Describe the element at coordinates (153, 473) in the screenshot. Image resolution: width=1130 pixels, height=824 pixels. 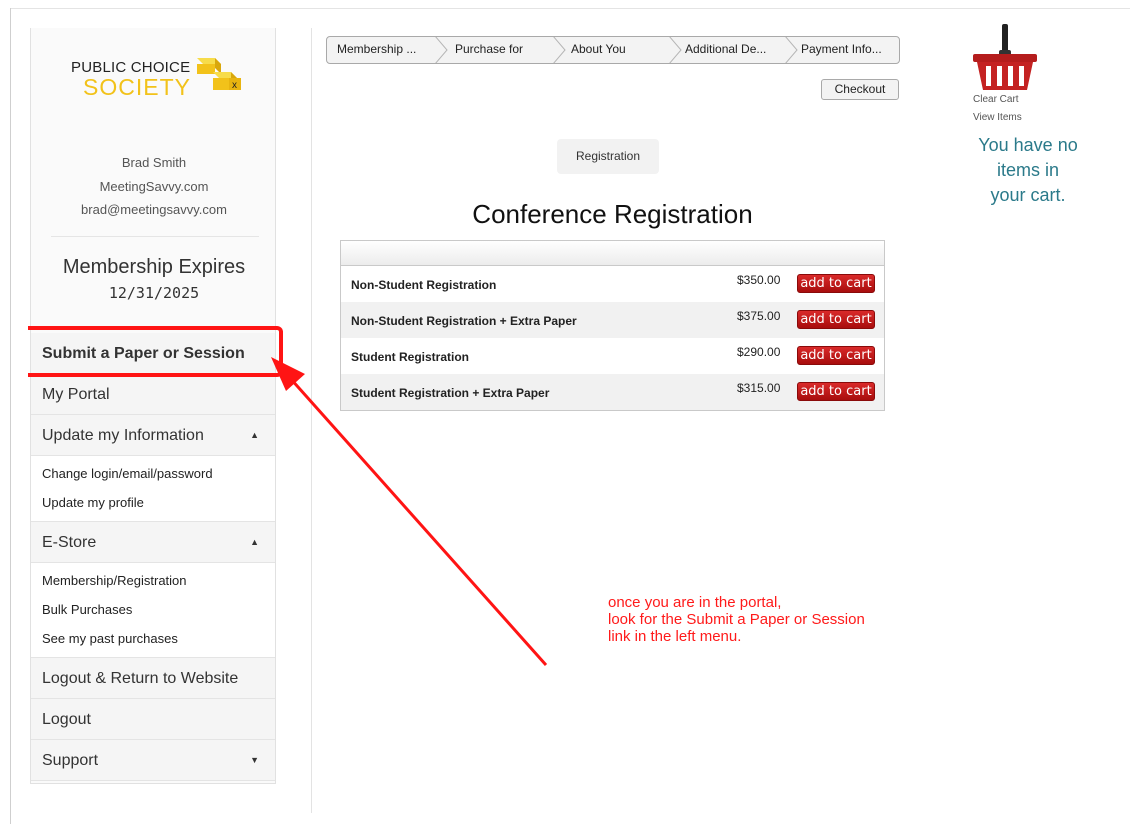
I see `submenu-change-login: Change login/email/password` at that location.